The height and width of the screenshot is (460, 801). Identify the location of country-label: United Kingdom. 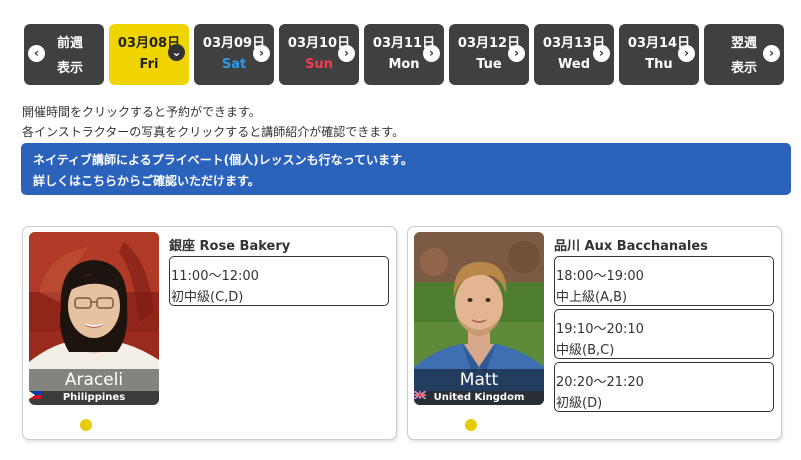
(479, 397).